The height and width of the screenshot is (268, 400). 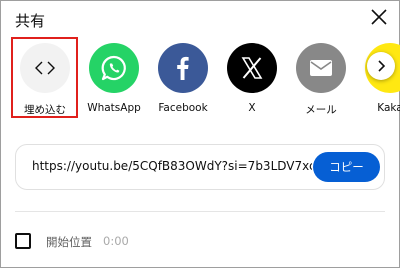 I want to click on start-at-checkbox, so click(x=23, y=241).